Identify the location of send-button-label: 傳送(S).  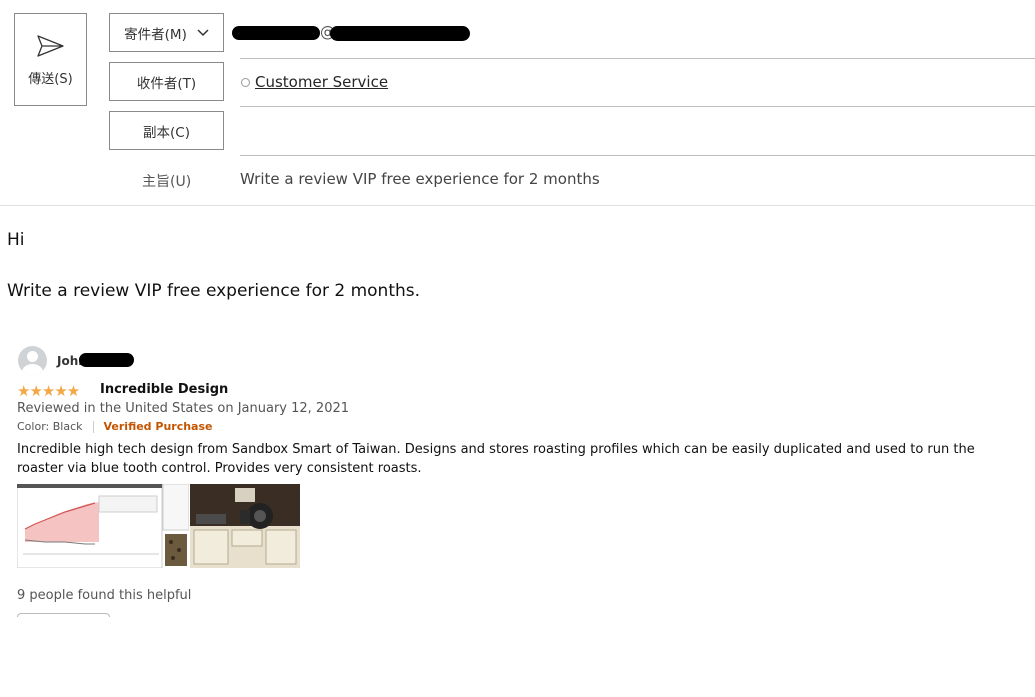
(50, 79).